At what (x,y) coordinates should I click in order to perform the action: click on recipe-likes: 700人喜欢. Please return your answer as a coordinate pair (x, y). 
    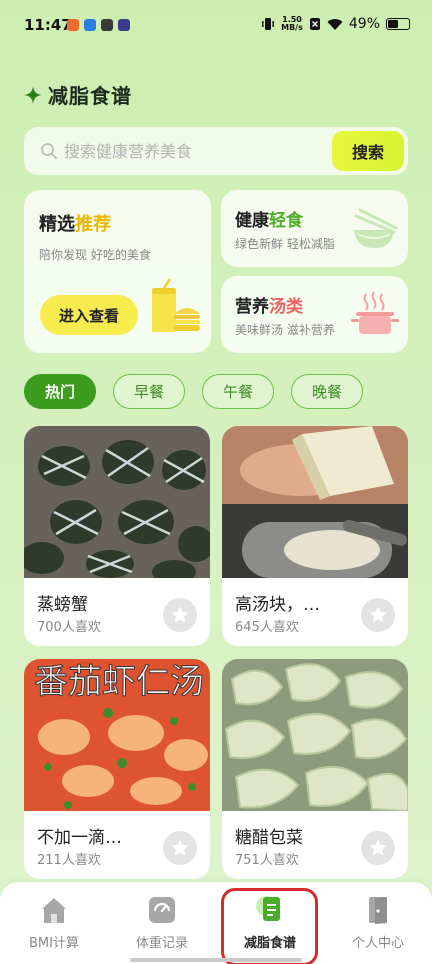
    Looking at the image, I should click on (69, 627).